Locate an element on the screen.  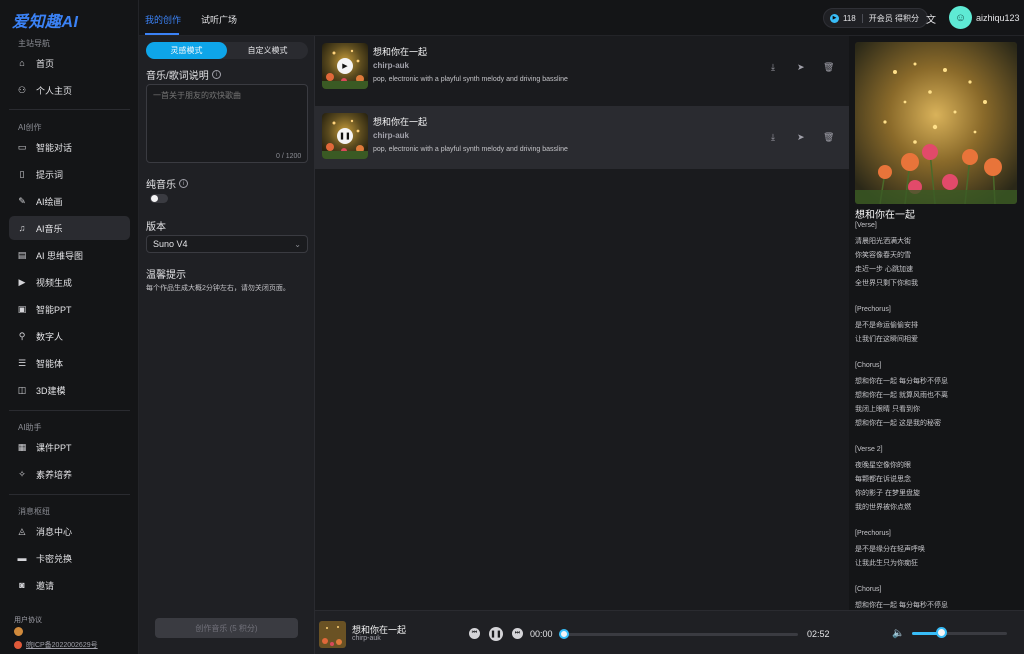
sidebar-item-label: 3D建模 is located at coordinates (51, 390).